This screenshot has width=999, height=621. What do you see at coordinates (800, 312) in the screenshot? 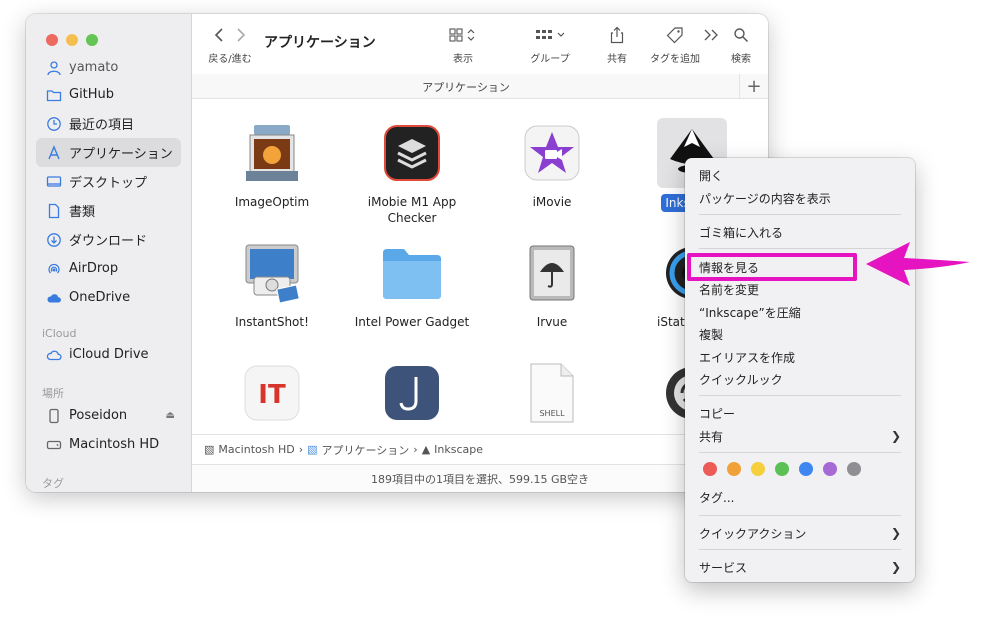
I see `menu-item-compress: “Inkscape”を圧縮` at bounding box center [800, 312].